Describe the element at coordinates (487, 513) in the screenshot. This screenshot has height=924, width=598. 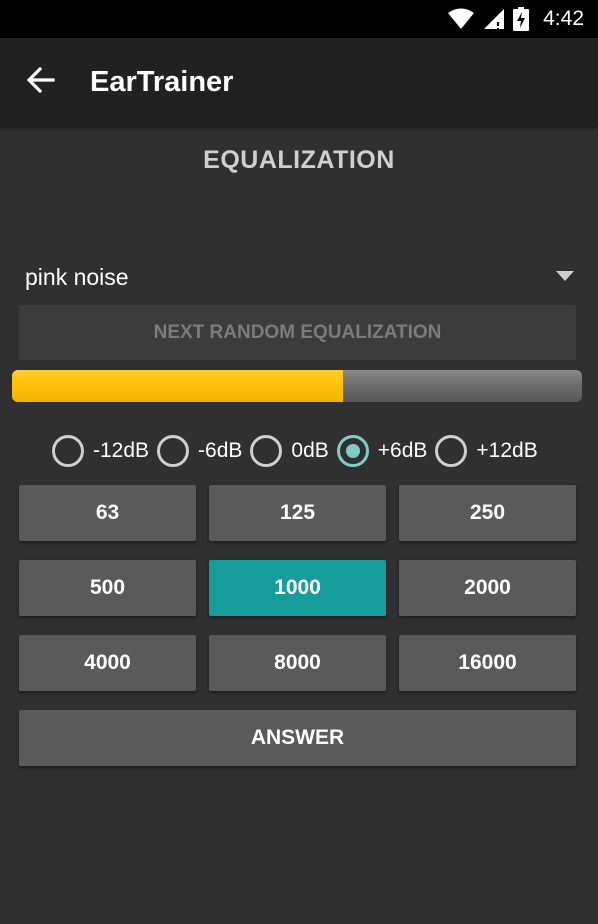
I see `frequency-button-250: 250` at that location.